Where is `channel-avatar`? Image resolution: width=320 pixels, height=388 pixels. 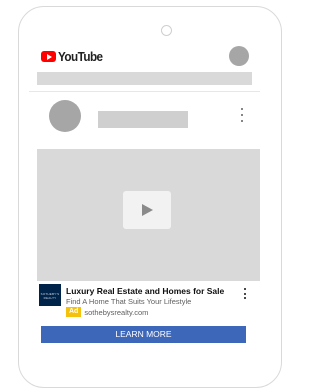 channel-avatar is located at coordinates (65, 116).